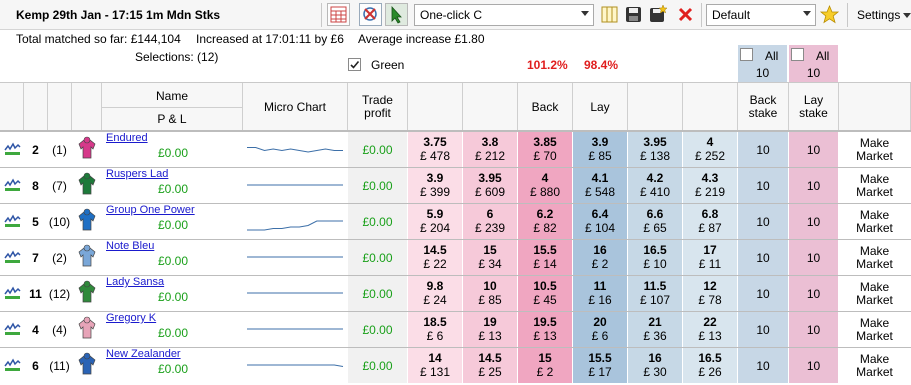 This screenshot has height=385, width=911. What do you see at coordinates (490, 185) in the screenshot?
I see `back-price-cell: 3.95 £ 609` at bounding box center [490, 185].